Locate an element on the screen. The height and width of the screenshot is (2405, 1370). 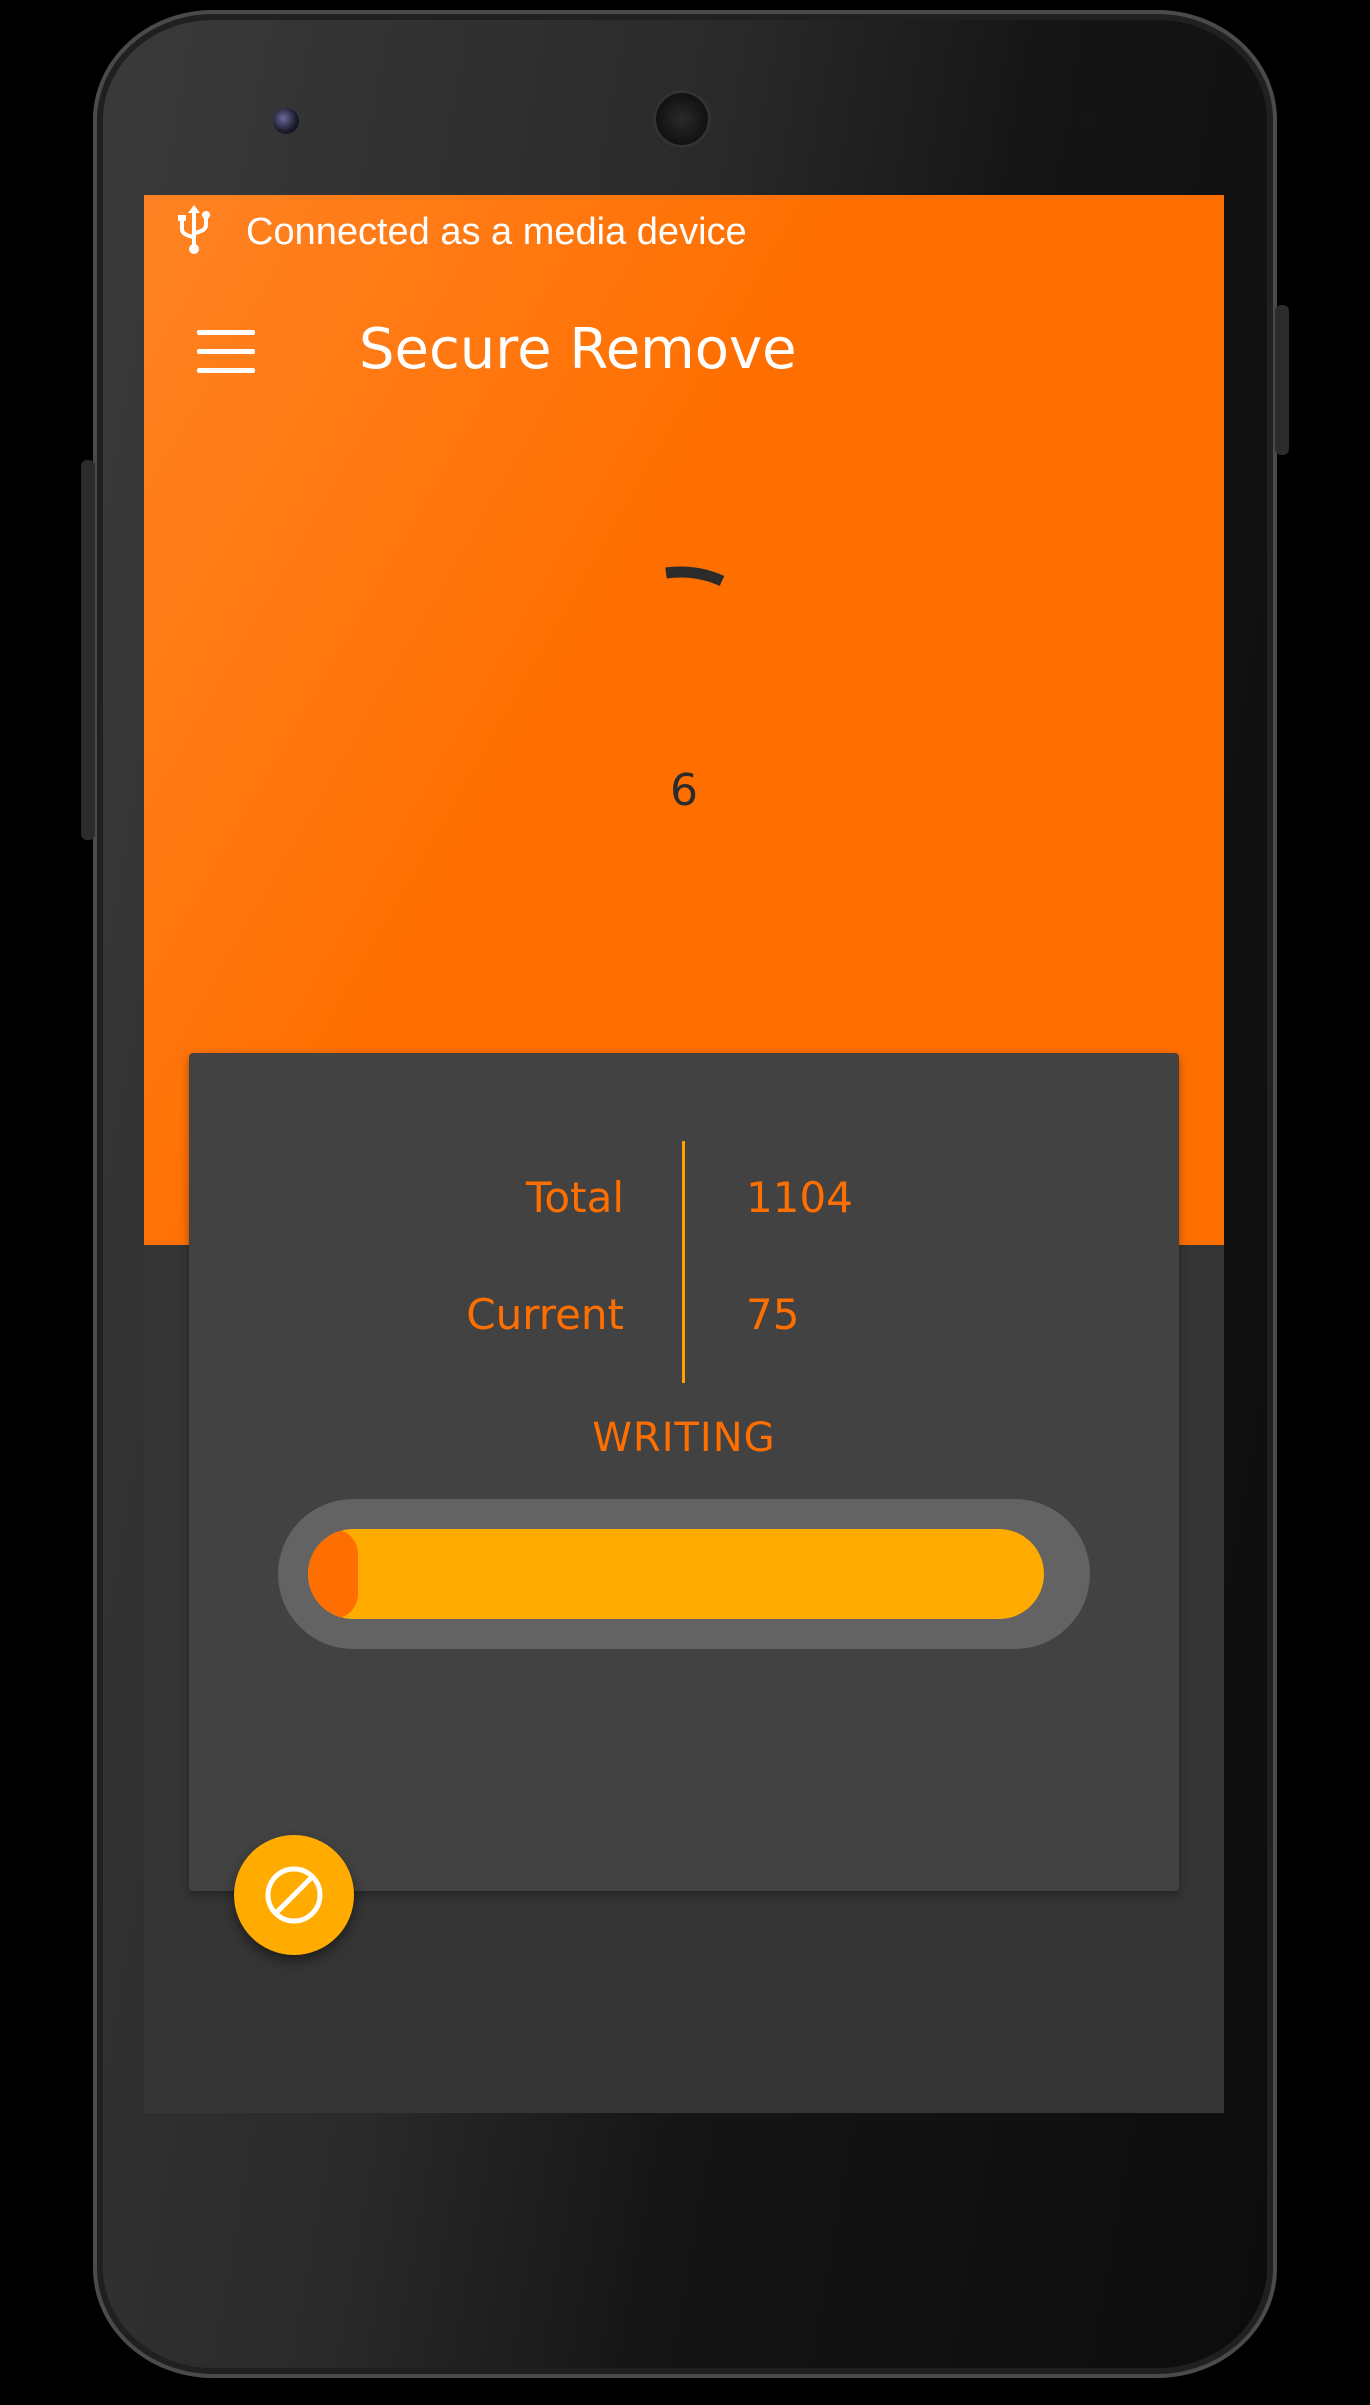
progress-bar-fill is located at coordinates (333, 1574).